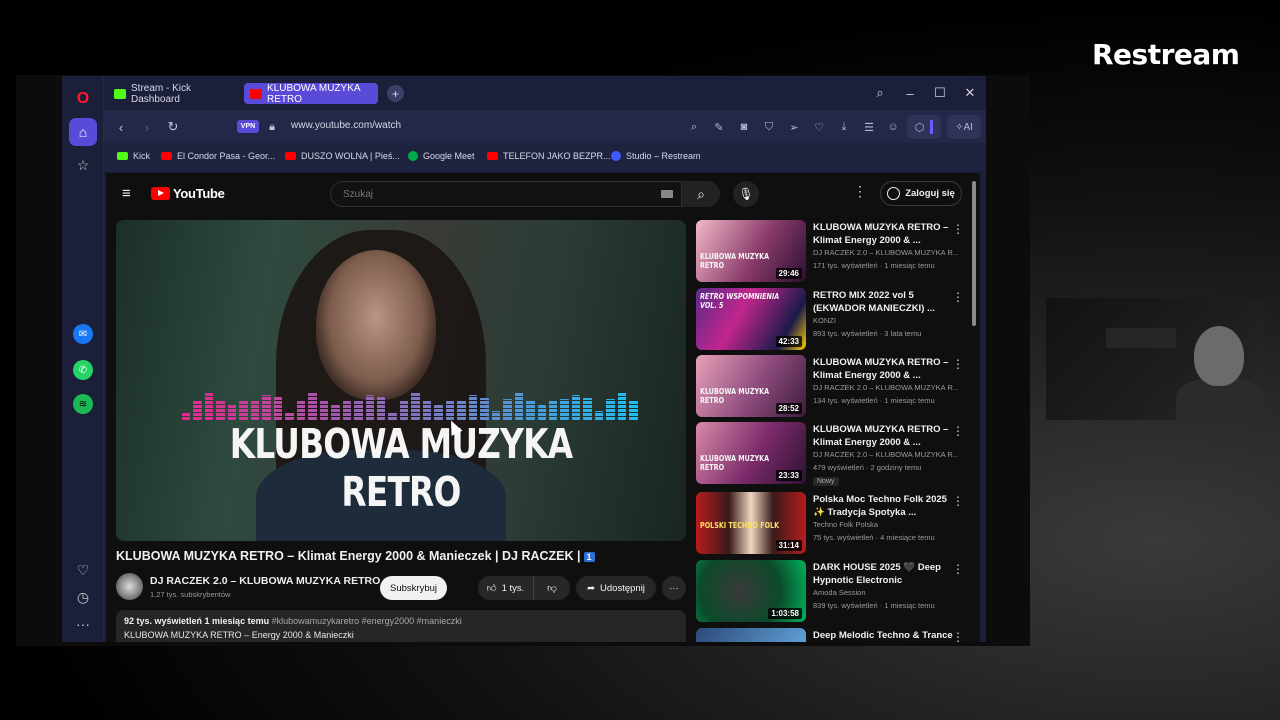 This screenshot has width=1280, height=720. Describe the element at coordinates (346, 125) in the screenshot. I see `url-field: www.youtube.com/watch` at that location.